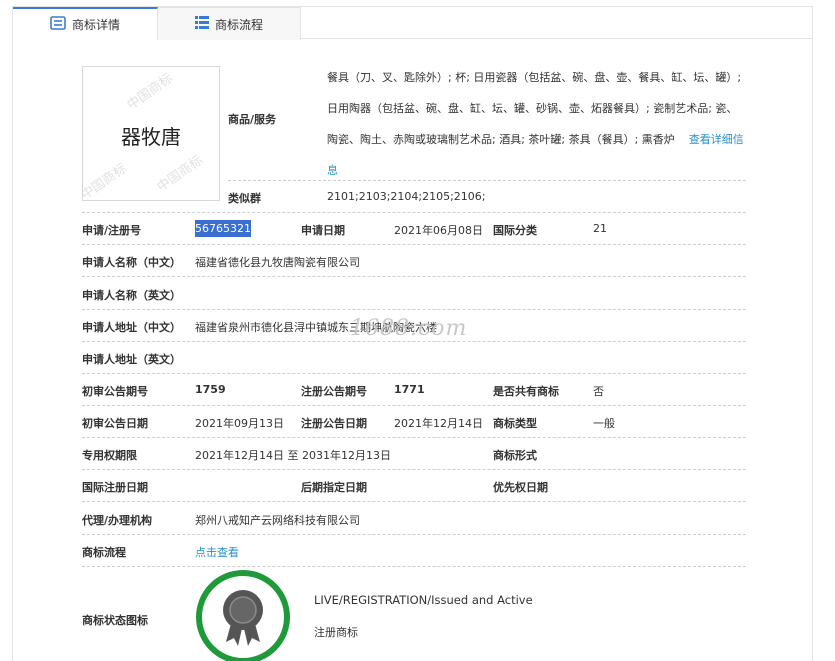 This screenshot has width=835, height=661. What do you see at coordinates (716, 139) in the screenshot?
I see `view-more-link: 查看详细信` at bounding box center [716, 139].